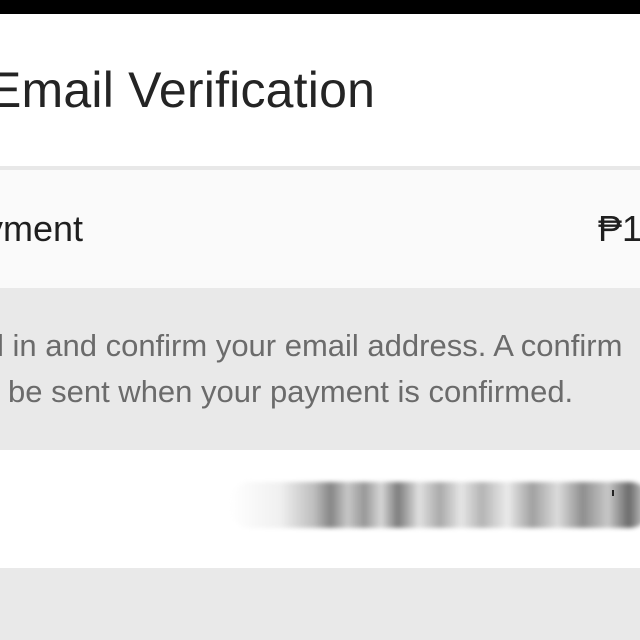  I want to click on bottom-band, so click(320, 604).